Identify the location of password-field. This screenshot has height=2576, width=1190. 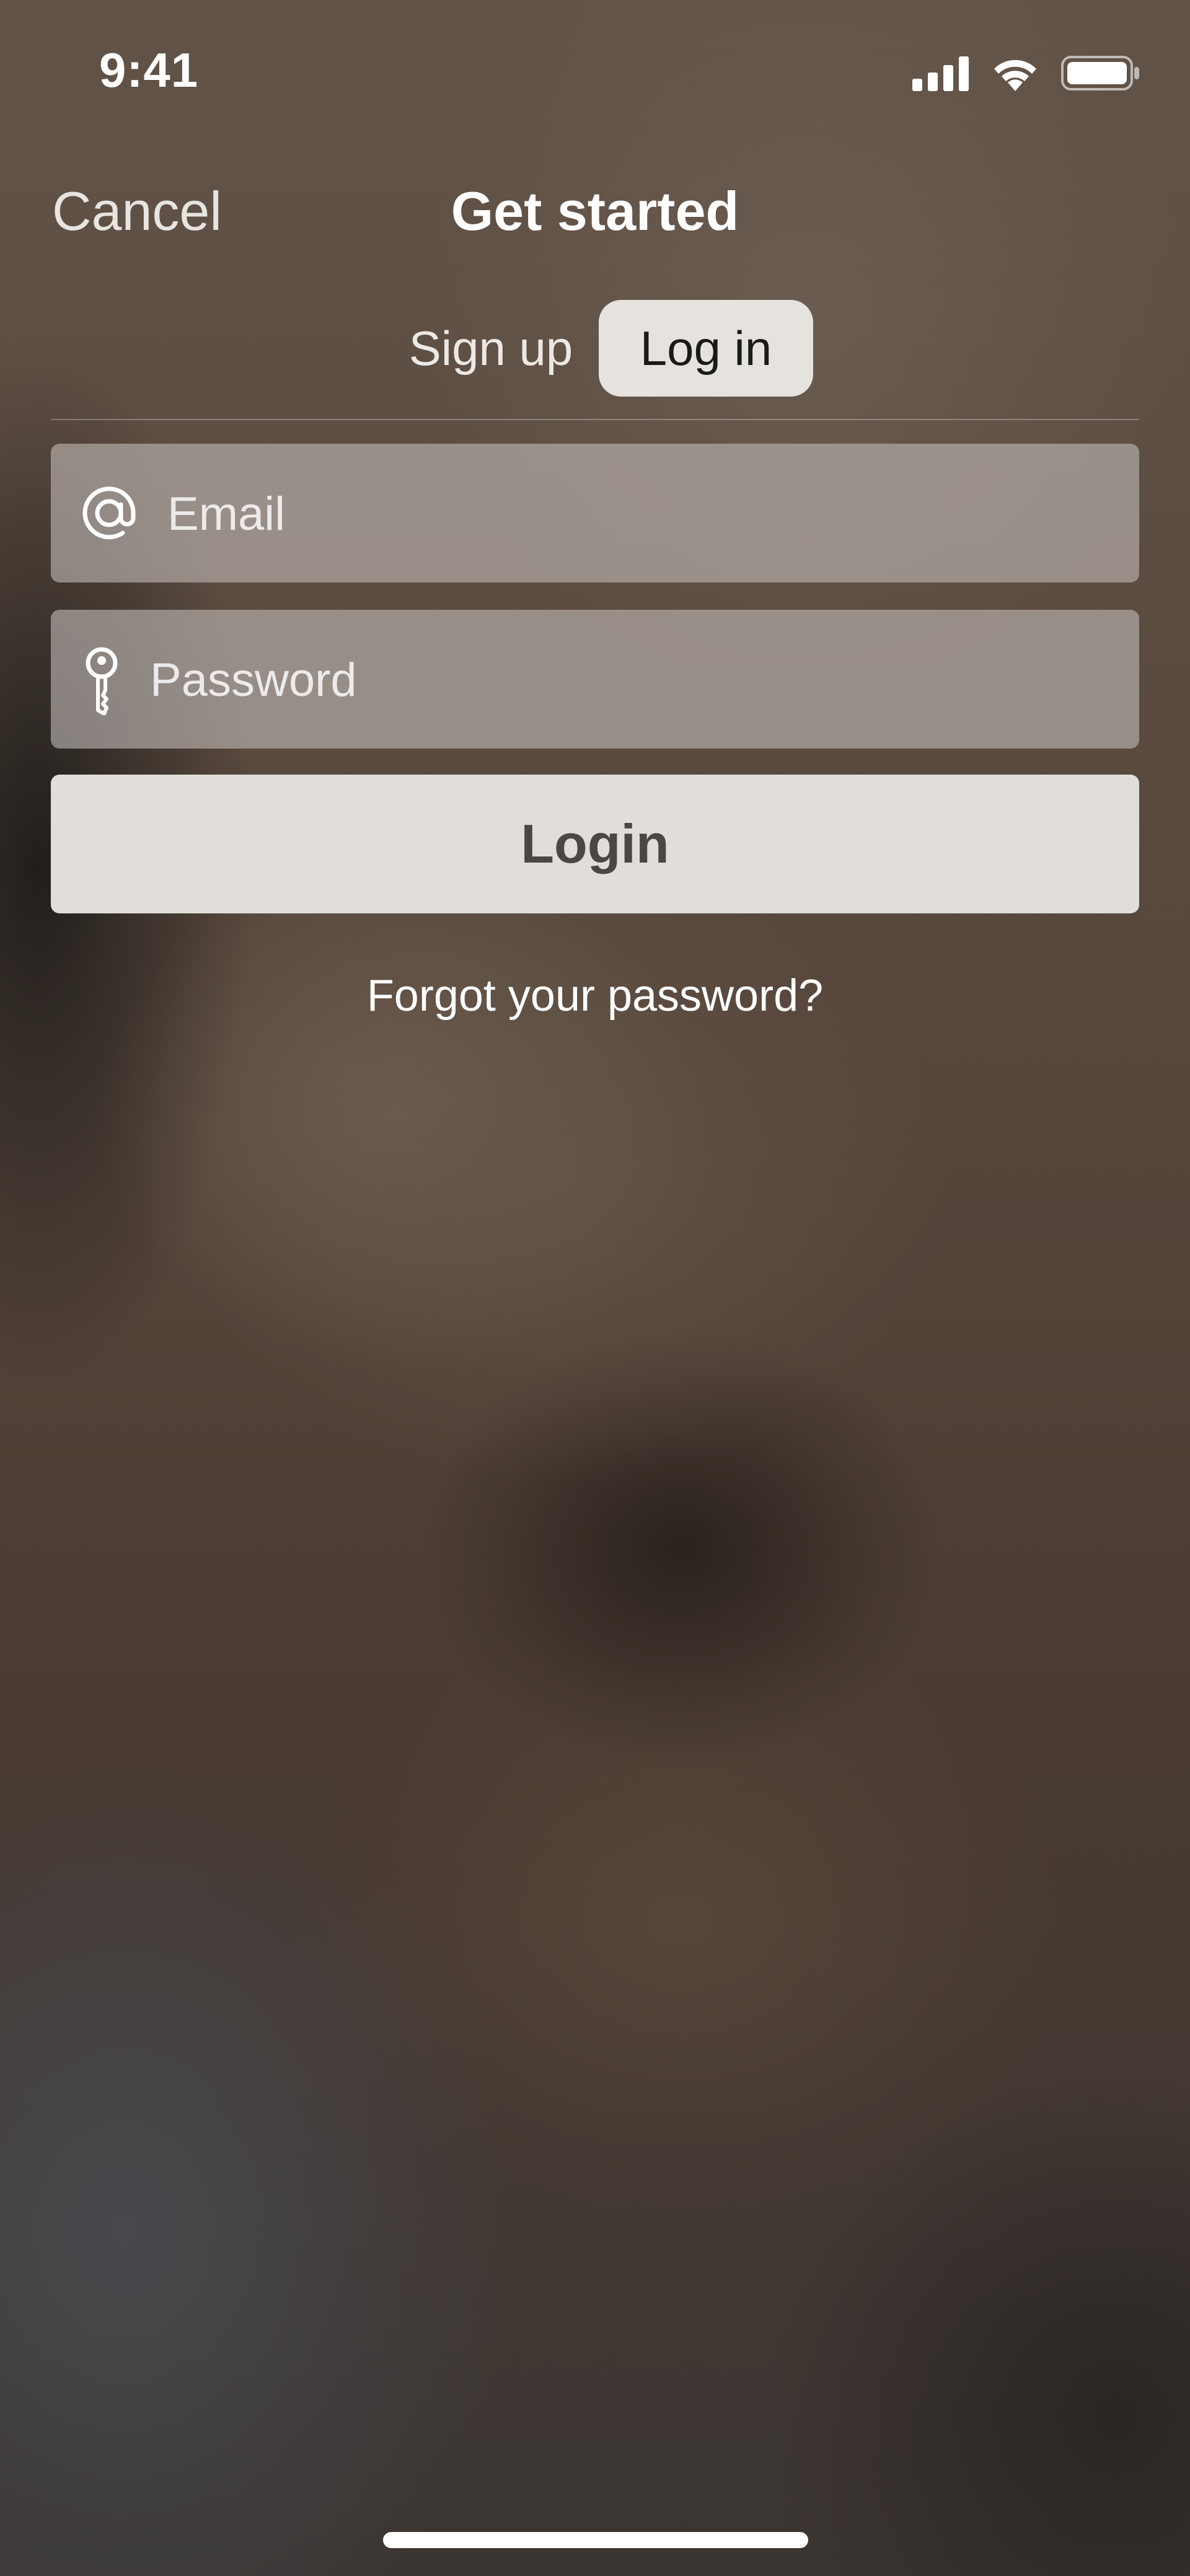
(595, 680).